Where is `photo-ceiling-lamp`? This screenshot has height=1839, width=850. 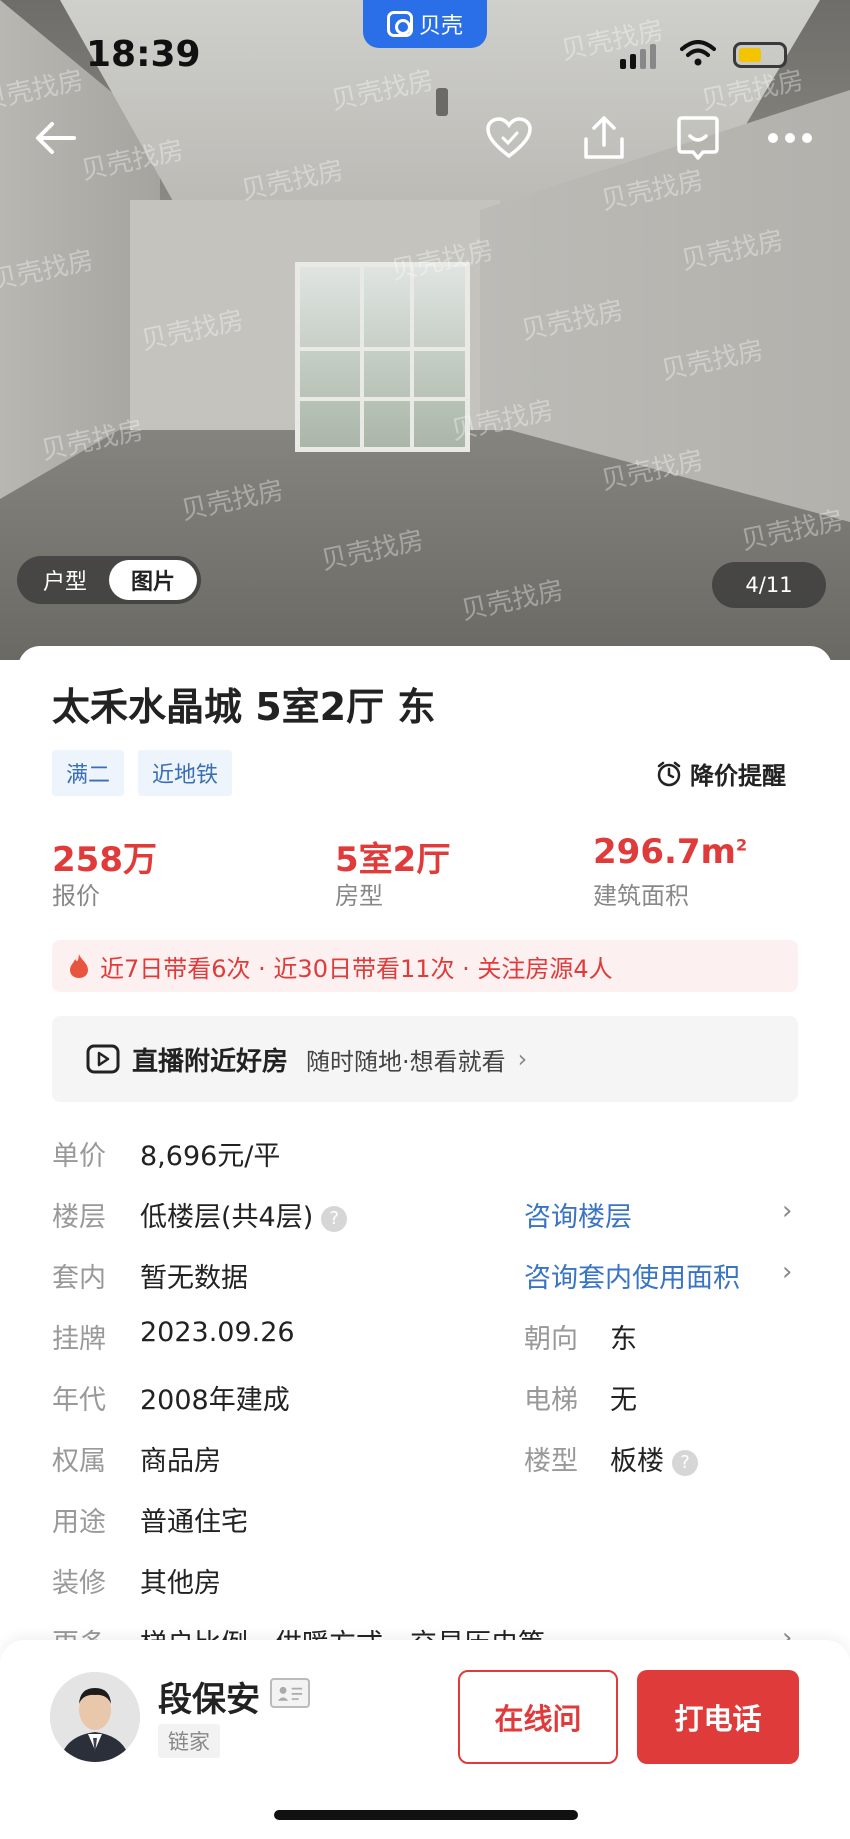
photo-ceiling-lamp is located at coordinates (442, 102).